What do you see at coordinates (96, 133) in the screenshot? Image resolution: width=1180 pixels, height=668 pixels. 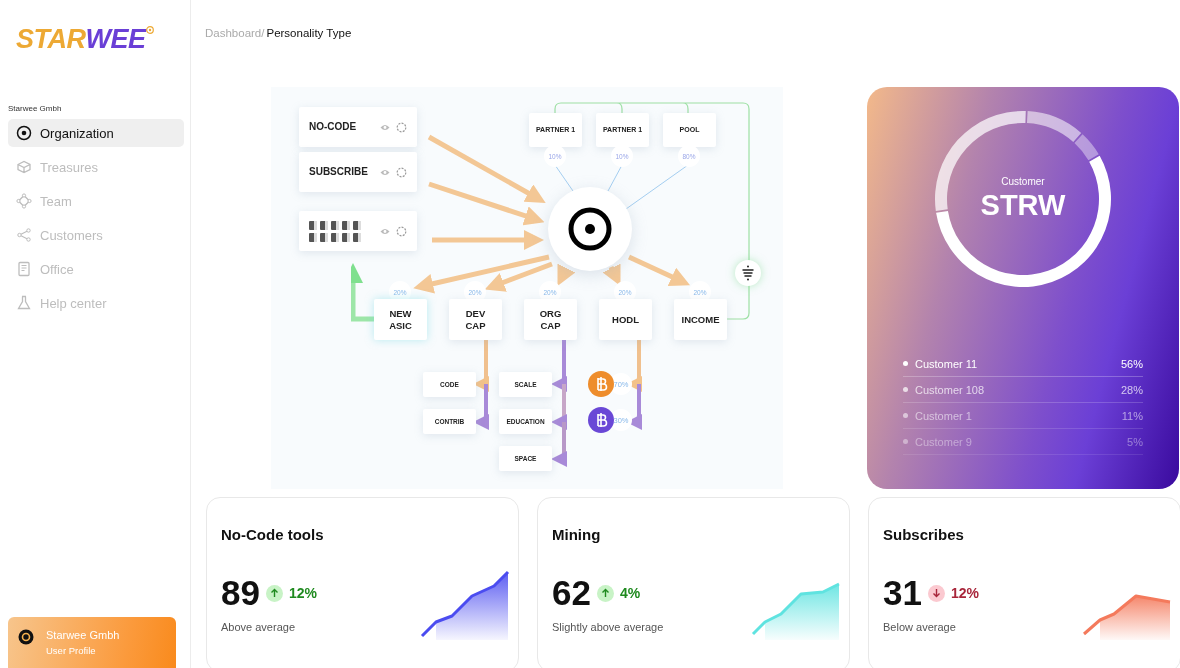 I see `sidebar-item: Organization` at bounding box center [96, 133].